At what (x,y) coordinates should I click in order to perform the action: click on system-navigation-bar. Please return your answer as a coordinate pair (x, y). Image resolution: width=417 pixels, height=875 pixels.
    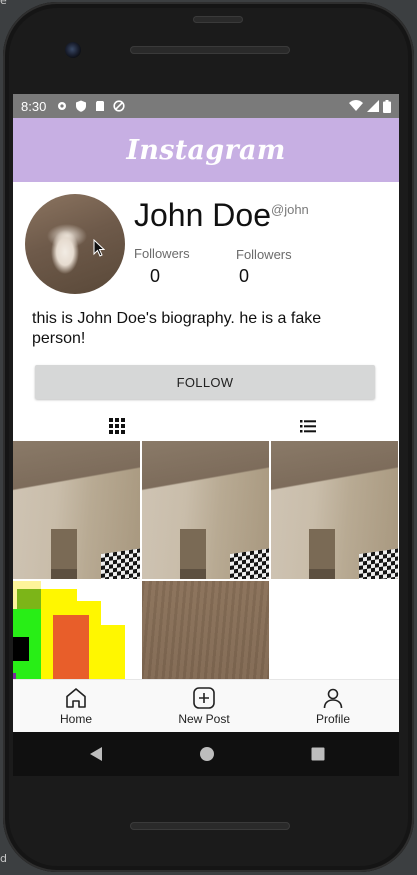
    Looking at the image, I should click on (206, 754).